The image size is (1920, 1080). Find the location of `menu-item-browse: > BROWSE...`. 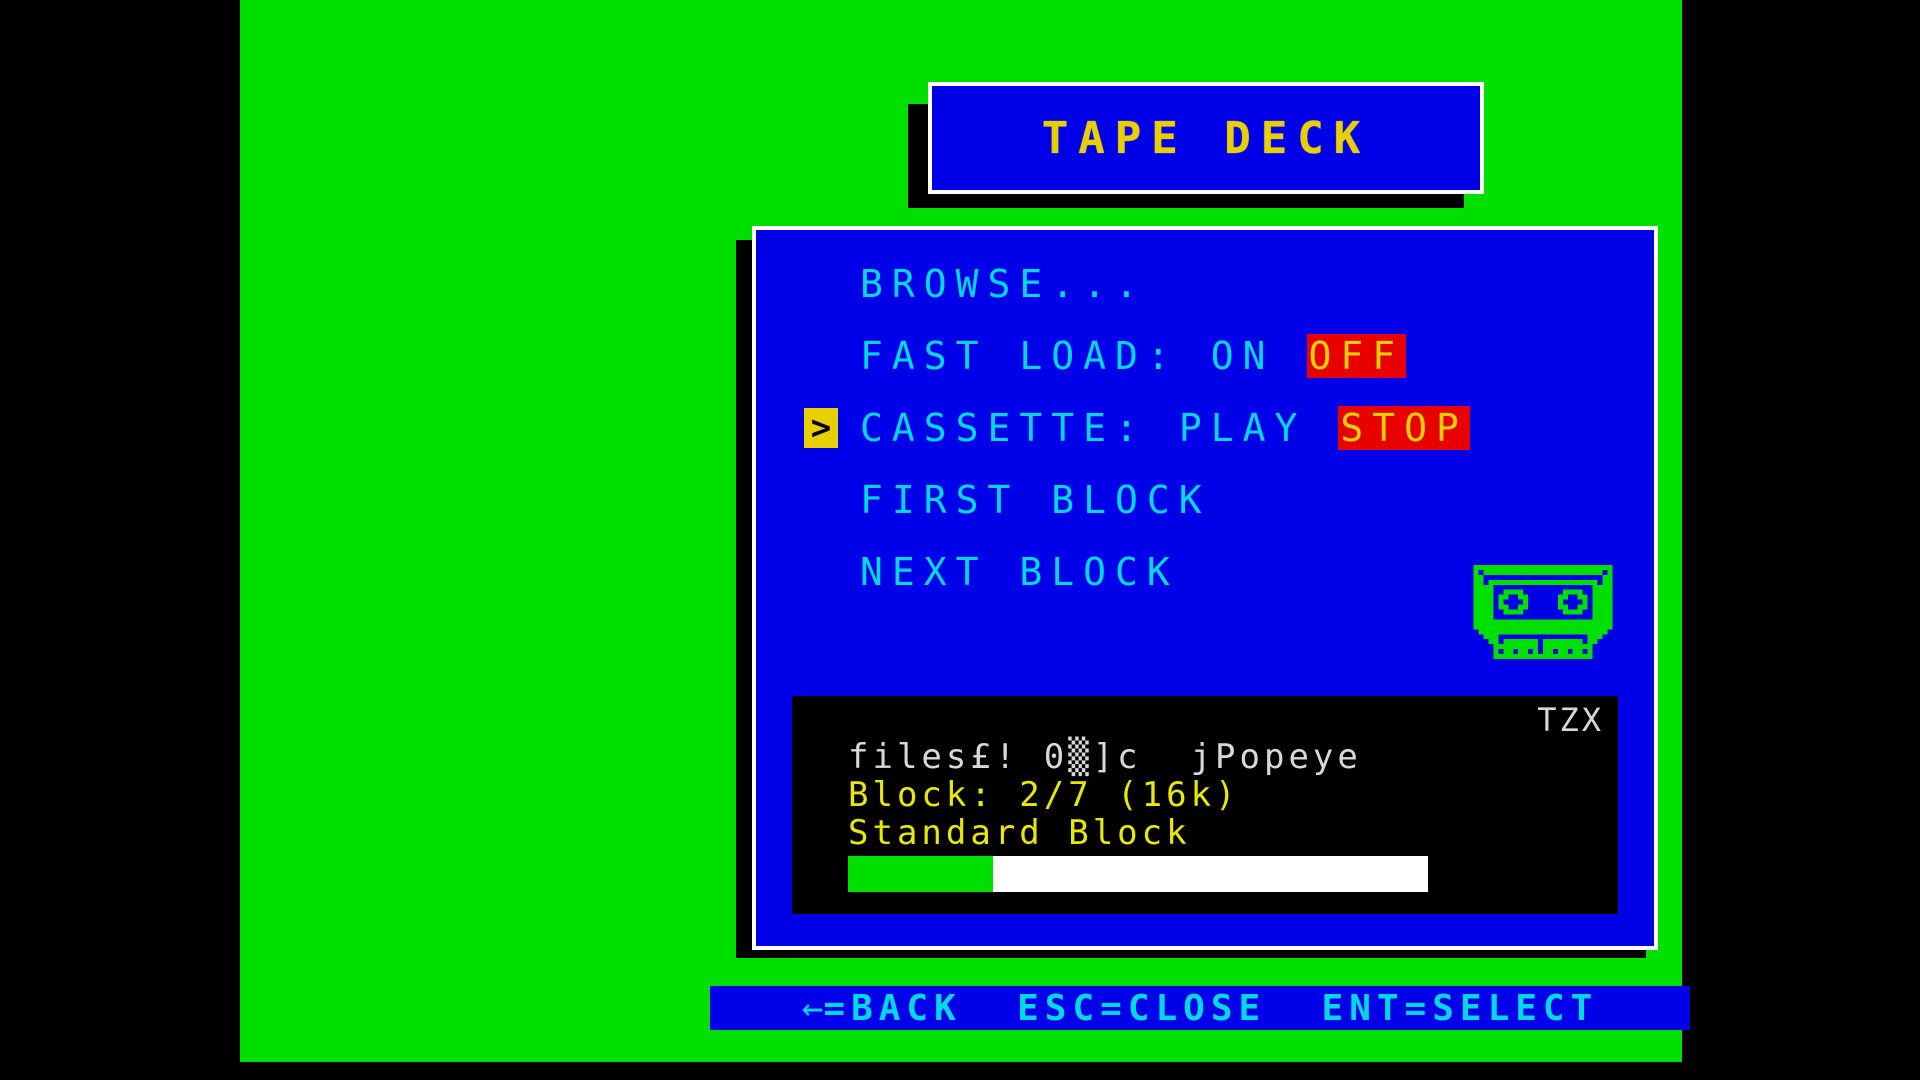

menu-item-browse: > BROWSE... is located at coordinates (1205, 284).